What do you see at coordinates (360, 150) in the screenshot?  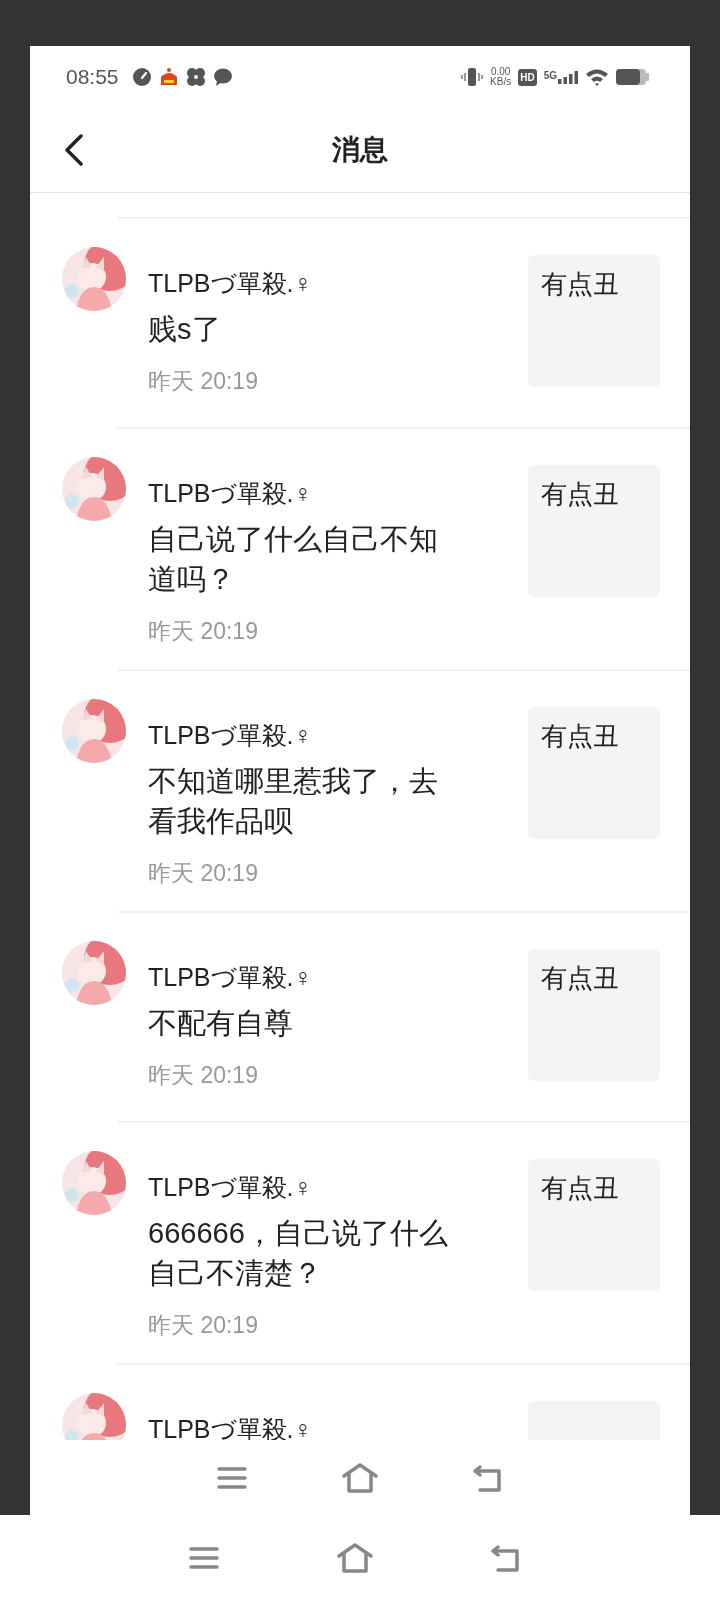 I see `page-title: 消息` at bounding box center [360, 150].